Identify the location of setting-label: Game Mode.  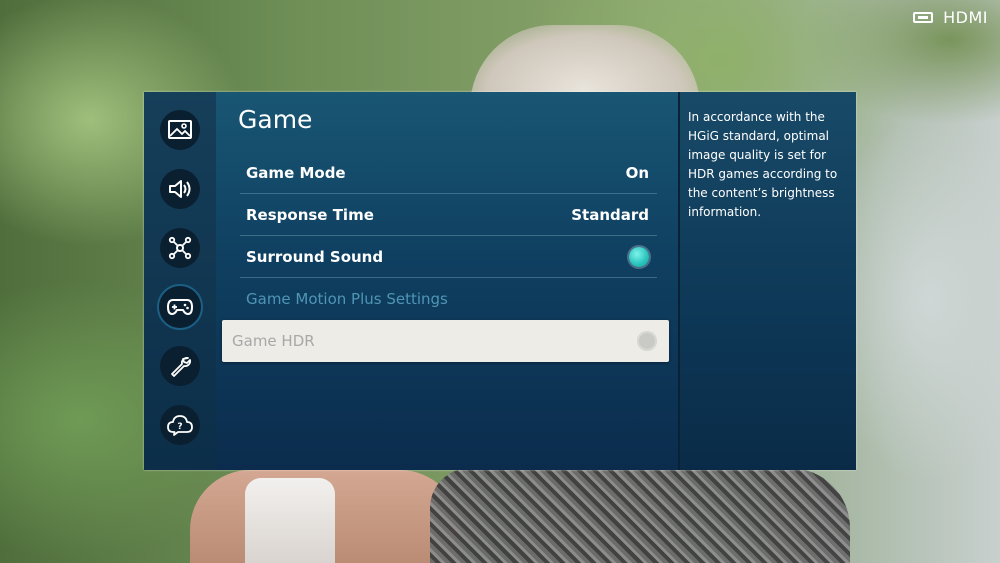
(296, 172).